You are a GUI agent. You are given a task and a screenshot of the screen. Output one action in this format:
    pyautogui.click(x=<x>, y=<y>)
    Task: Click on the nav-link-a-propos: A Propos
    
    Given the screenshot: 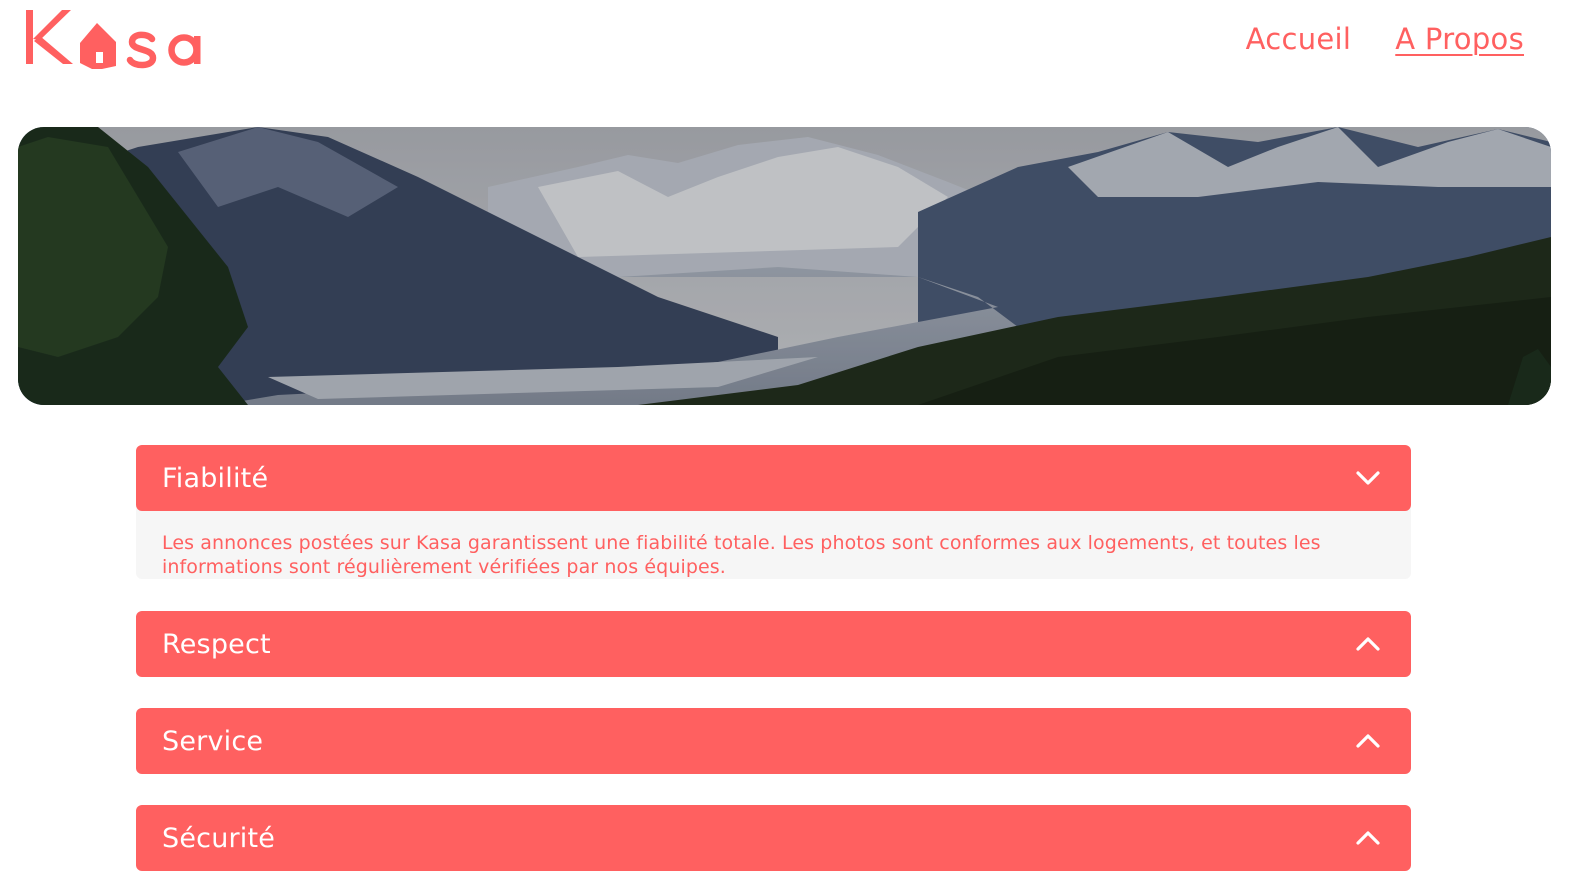 What is the action you would take?
    pyautogui.click(x=1459, y=39)
    